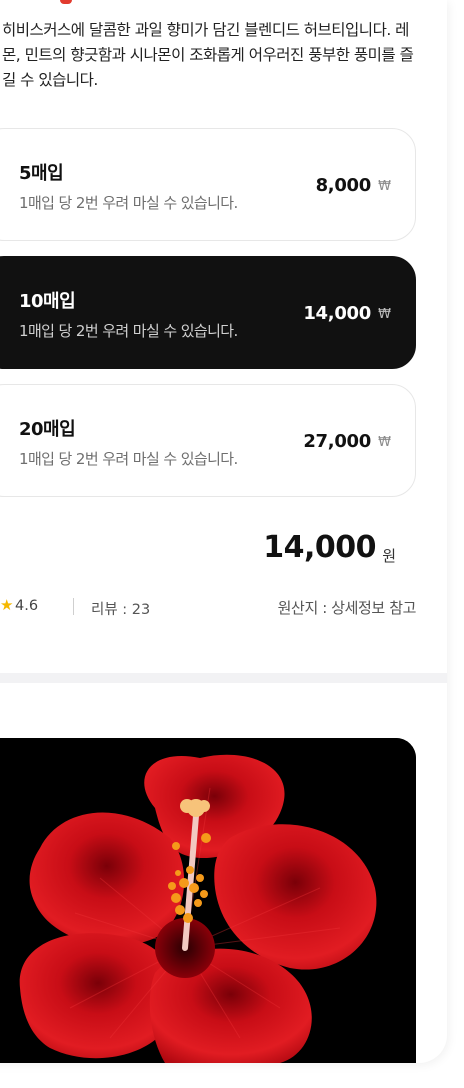 This screenshot has width=464, height=1088. What do you see at coordinates (210, 607) in the screenshot?
I see `product-meta-row: ★ 4.6 리뷰 : 23 원산지 : 상세정보 참고` at bounding box center [210, 607].